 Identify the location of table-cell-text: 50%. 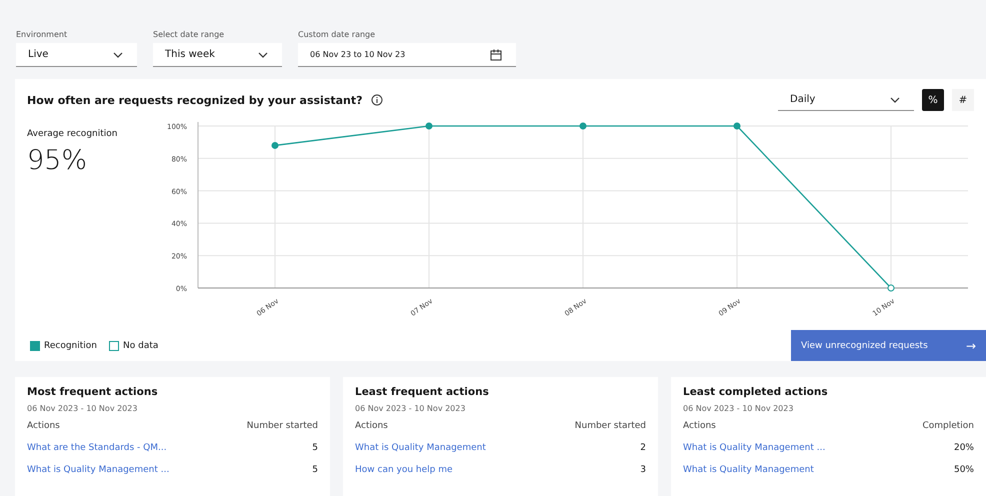
(964, 471).